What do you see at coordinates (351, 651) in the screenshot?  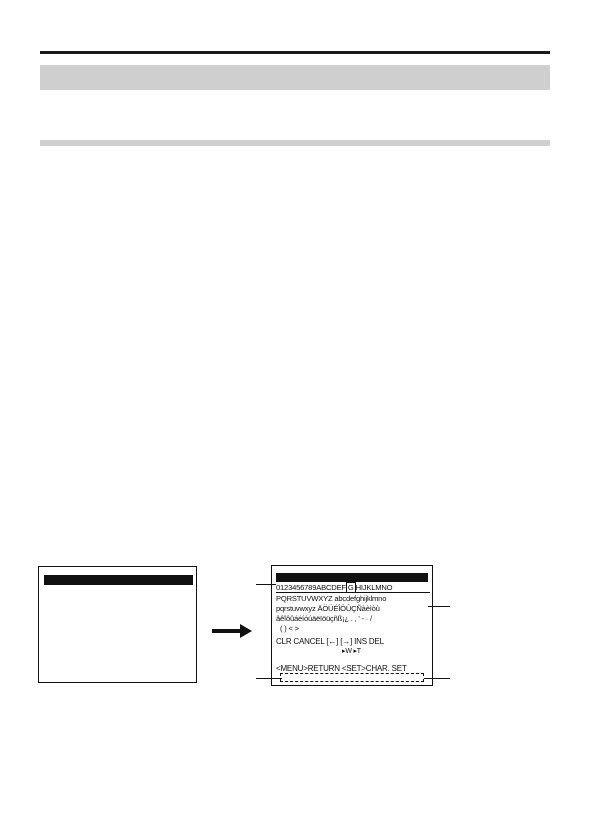 I see `control-sub-row: ▸W ▸T` at bounding box center [351, 651].